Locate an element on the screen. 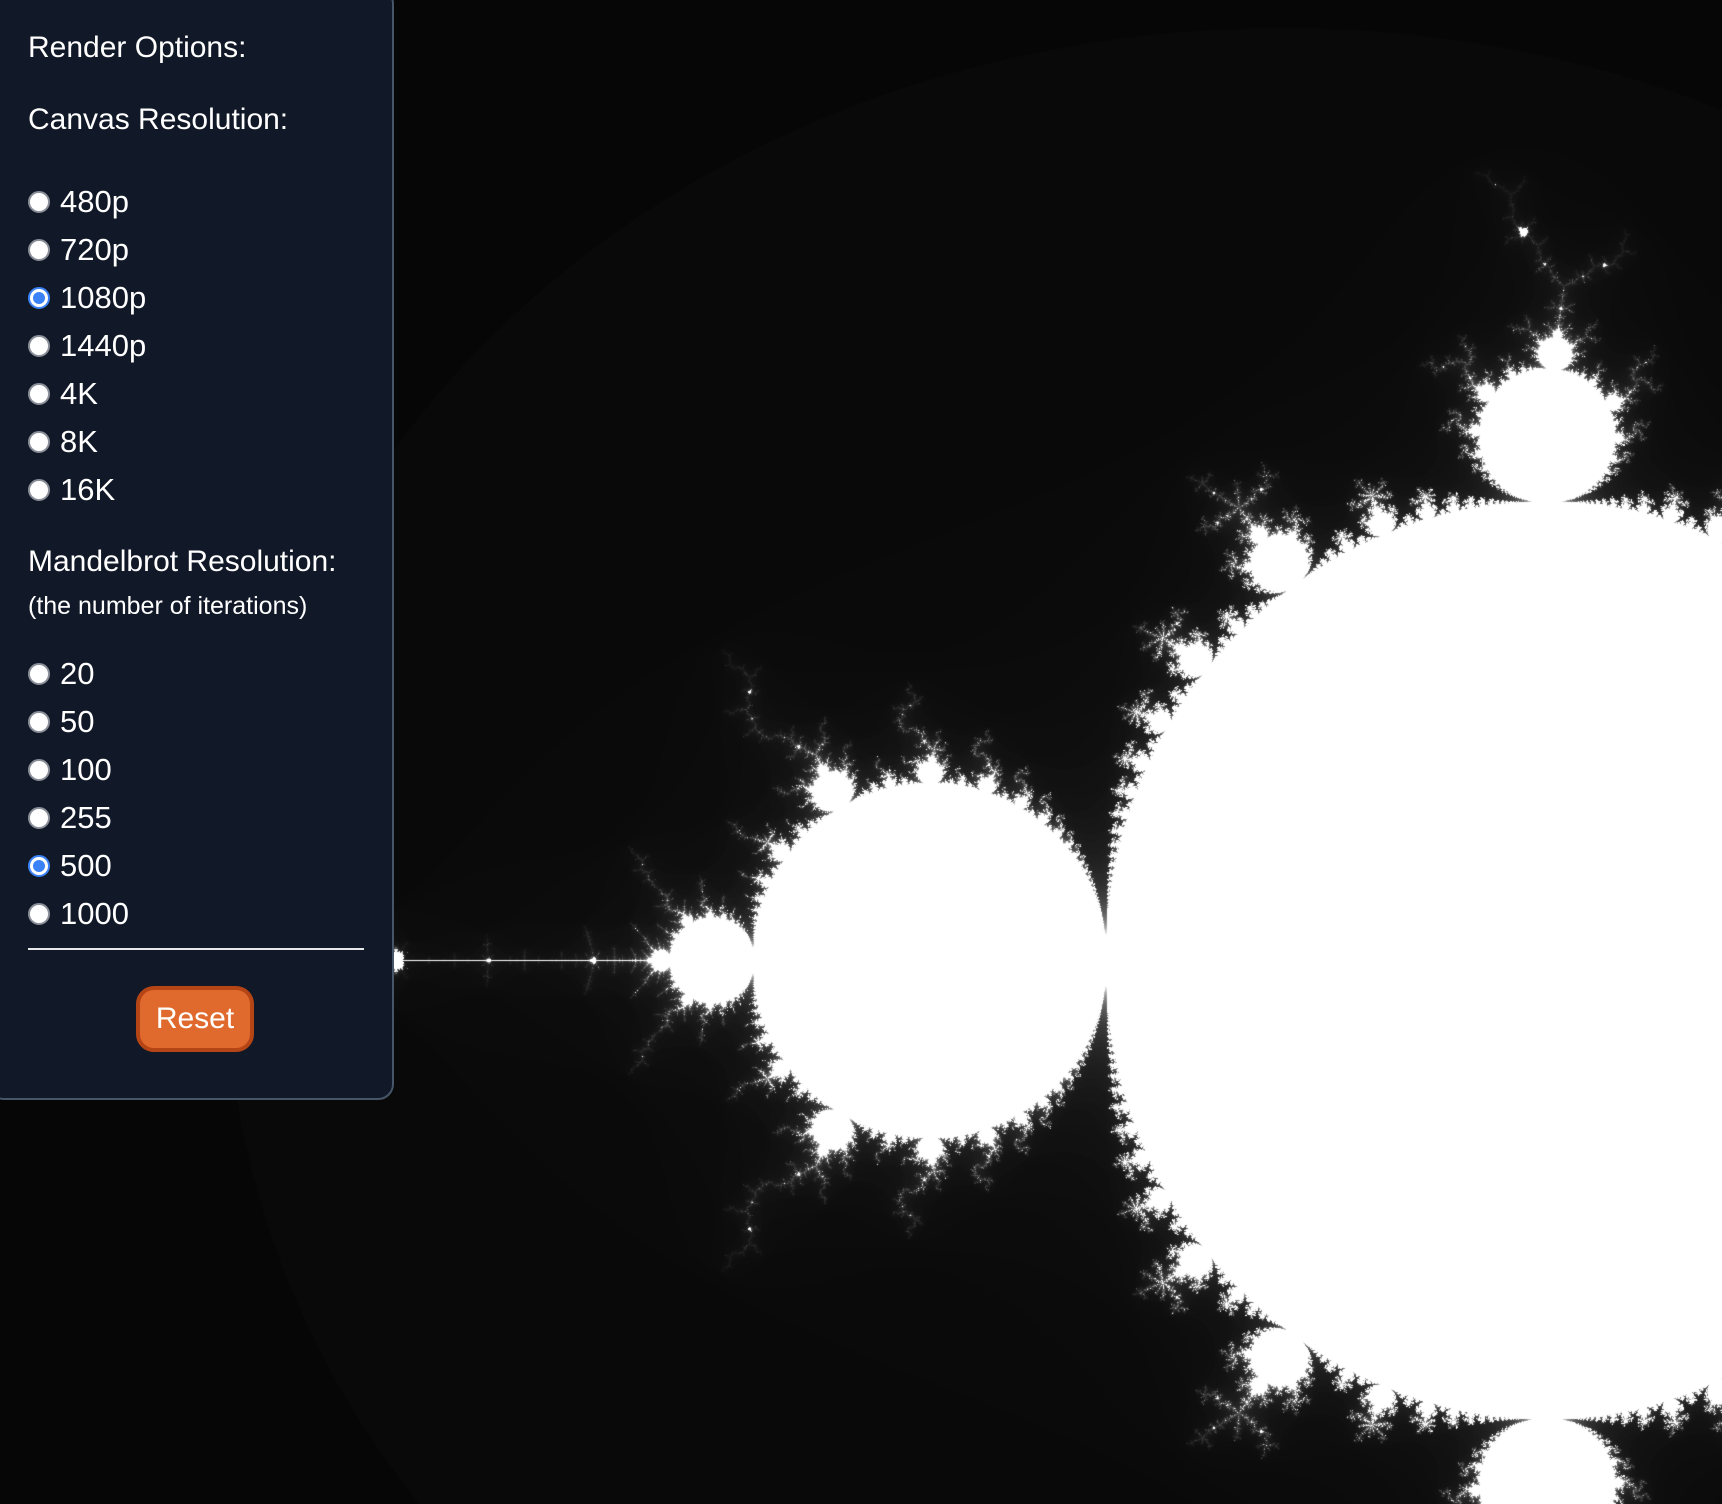 The width and height of the screenshot is (1722, 1504). canvas-resolution-option-1080p: 1080p is located at coordinates (87, 298).